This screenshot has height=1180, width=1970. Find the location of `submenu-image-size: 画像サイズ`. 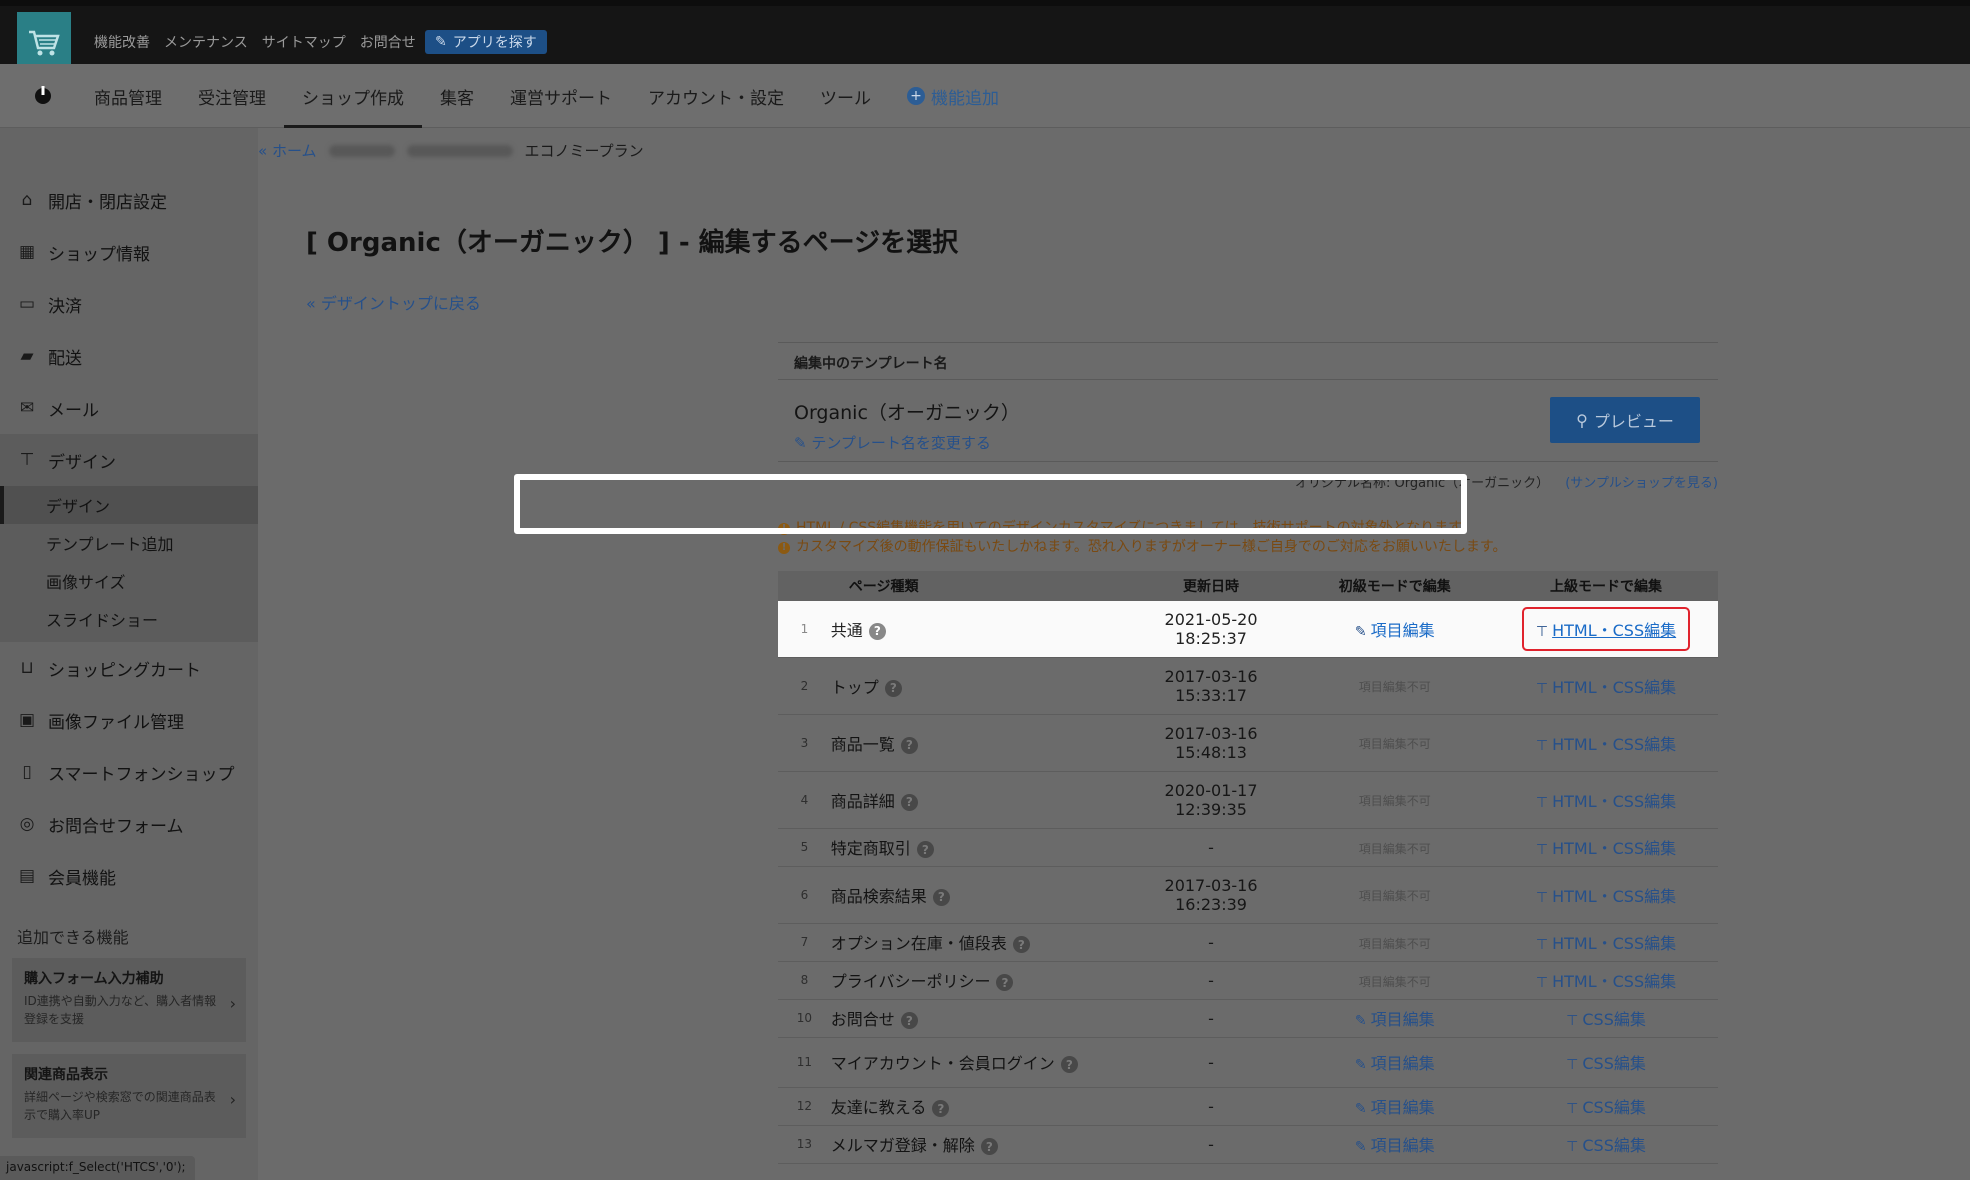

submenu-image-size: 画像サイズ is located at coordinates (129, 581).